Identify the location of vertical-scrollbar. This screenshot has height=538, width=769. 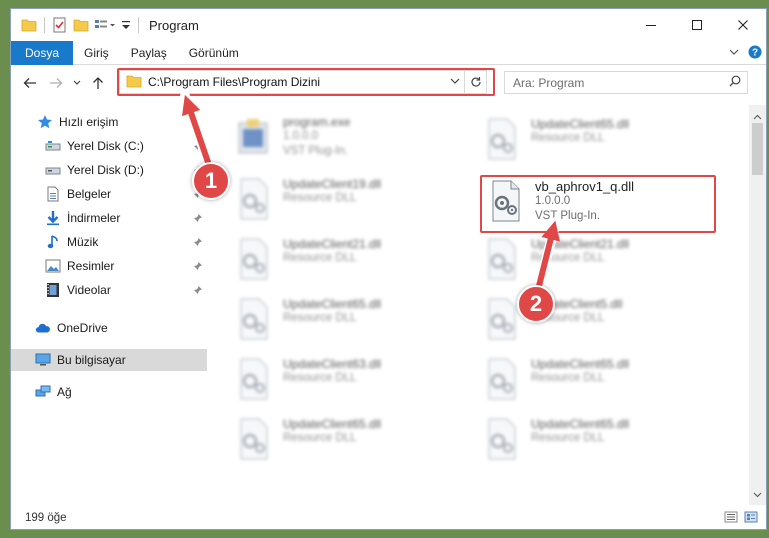
(757, 305).